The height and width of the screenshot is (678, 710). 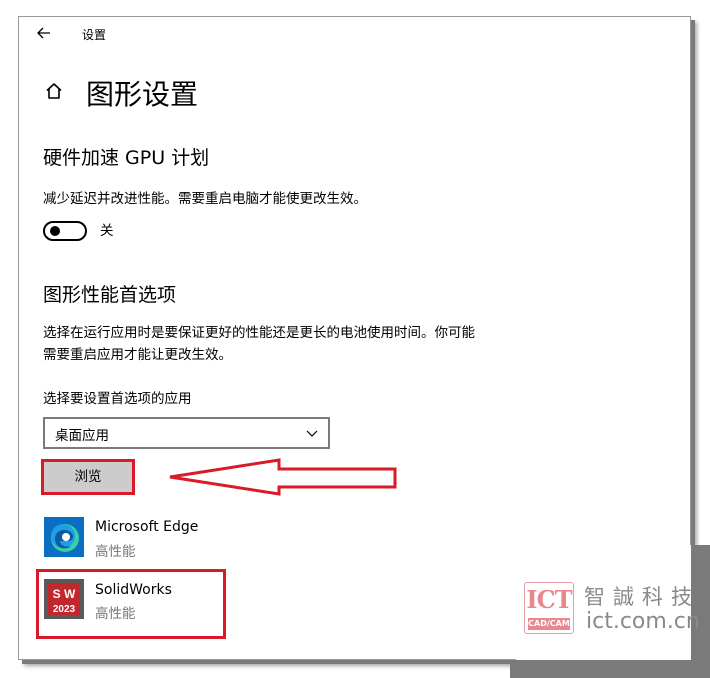 I want to click on gpu-scheduling-description: 减少延迟并改进性能。需要重启电脑才能使更改生效。, so click(x=205, y=199).